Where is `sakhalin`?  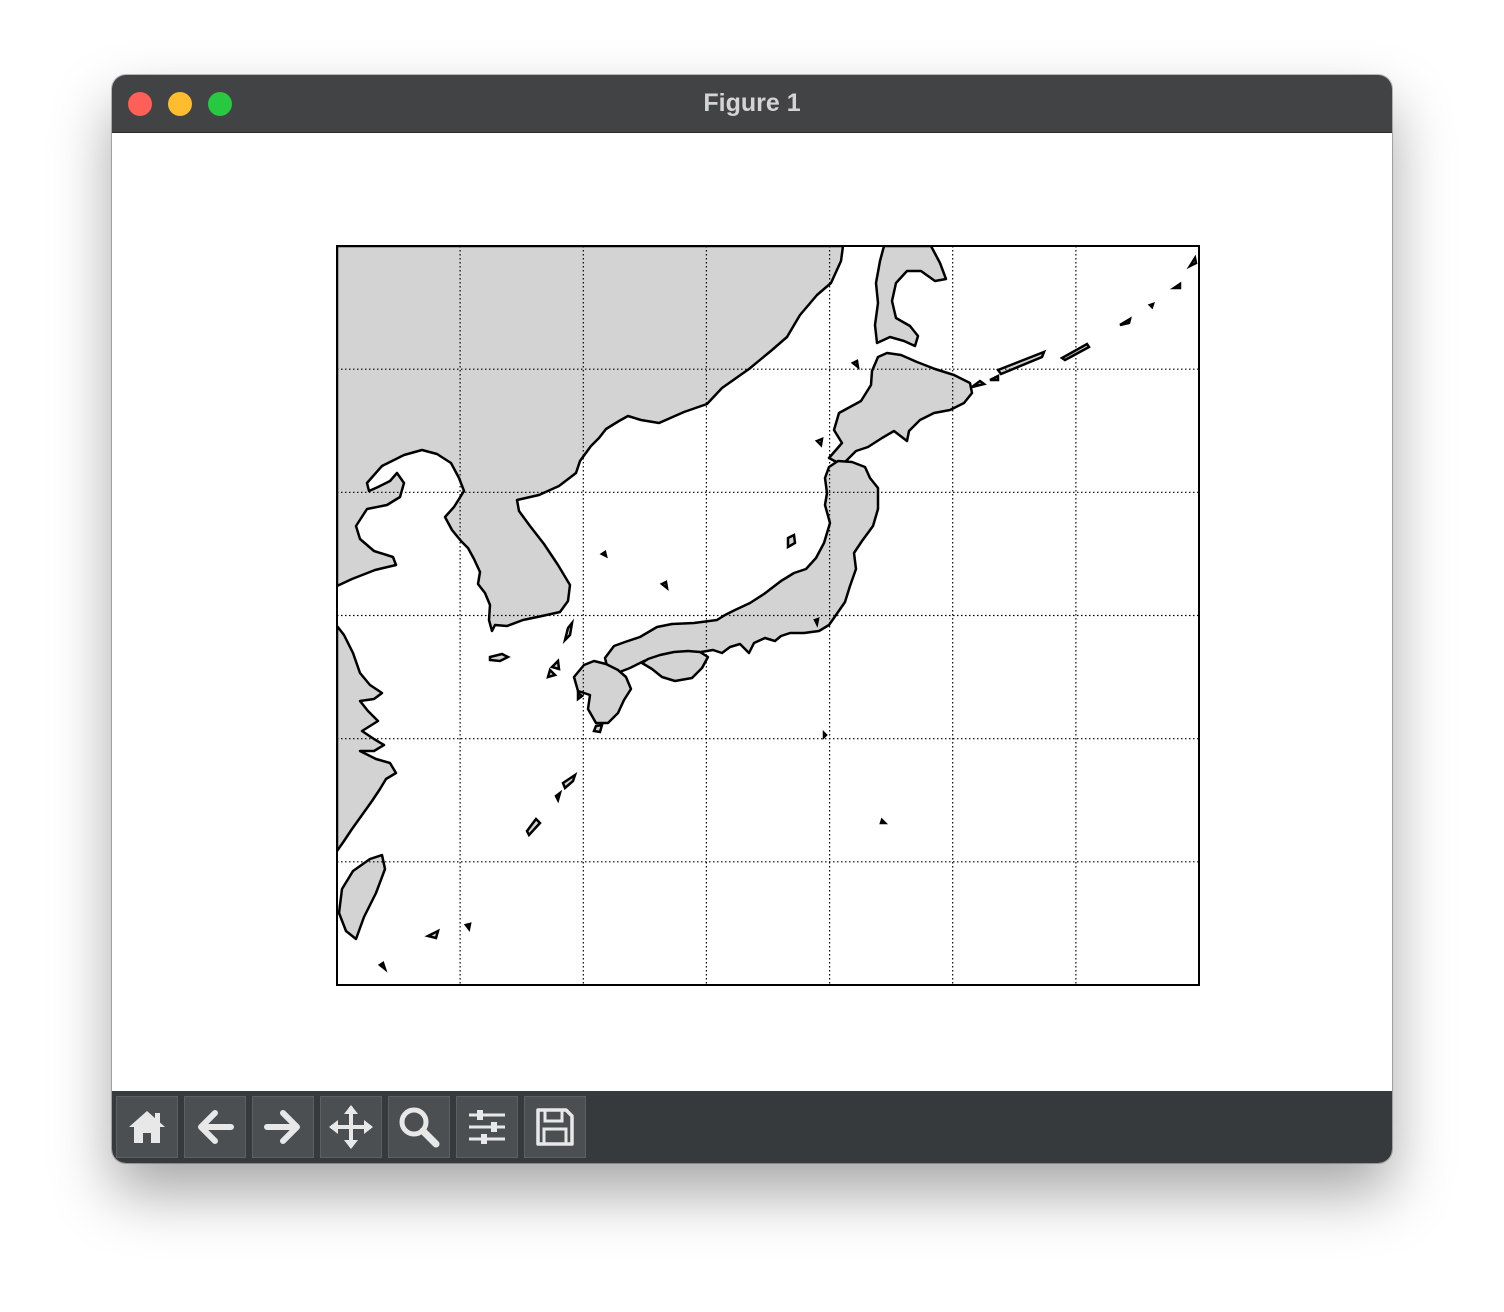
sakhalin is located at coordinates (910, 297).